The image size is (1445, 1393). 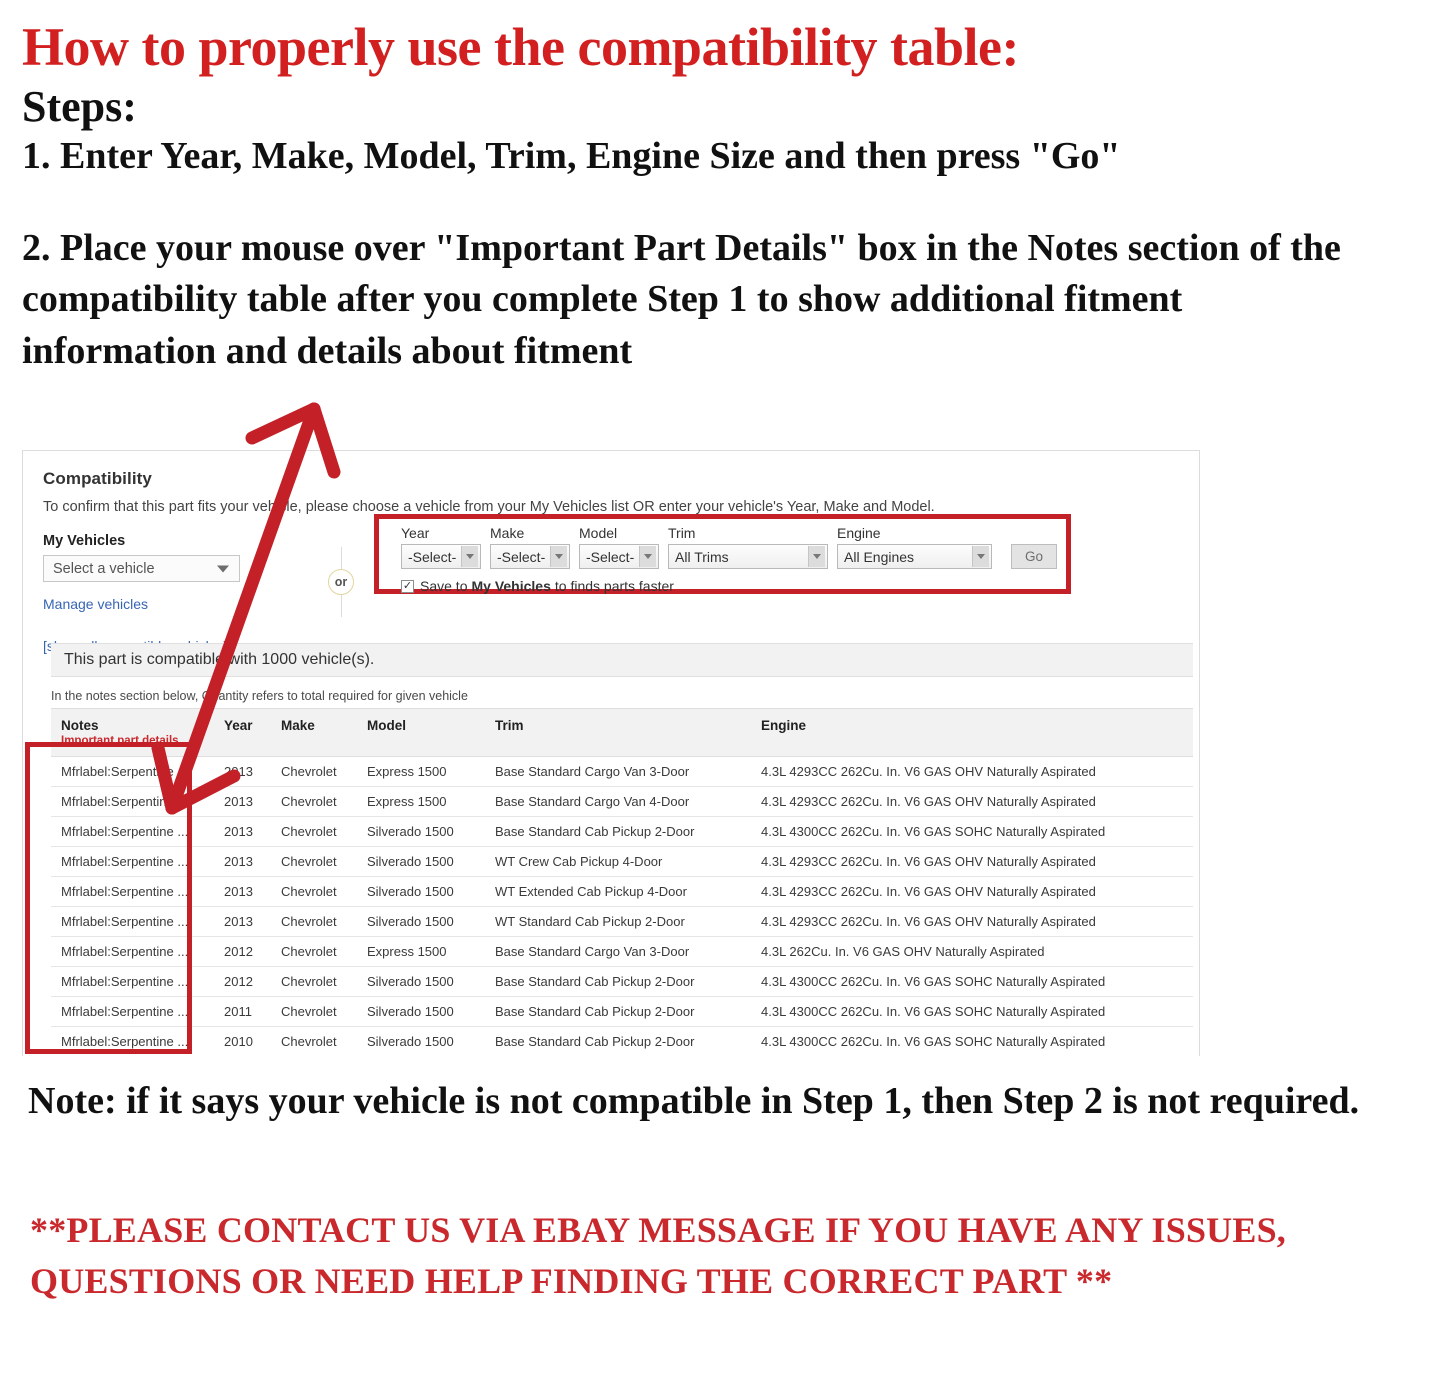 I want to click on year-value: -Select-, so click(x=432, y=556).